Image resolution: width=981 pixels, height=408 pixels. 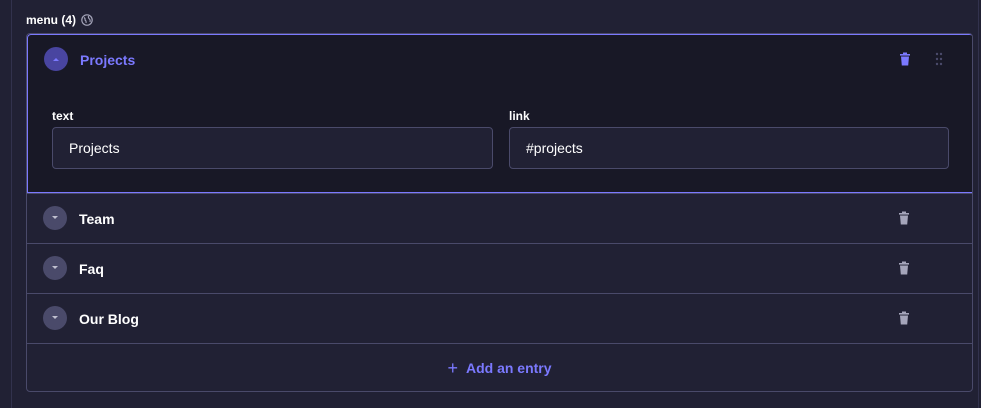 What do you see at coordinates (499, 318) in the screenshot?
I see `entry-our-blog: Our Blog` at bounding box center [499, 318].